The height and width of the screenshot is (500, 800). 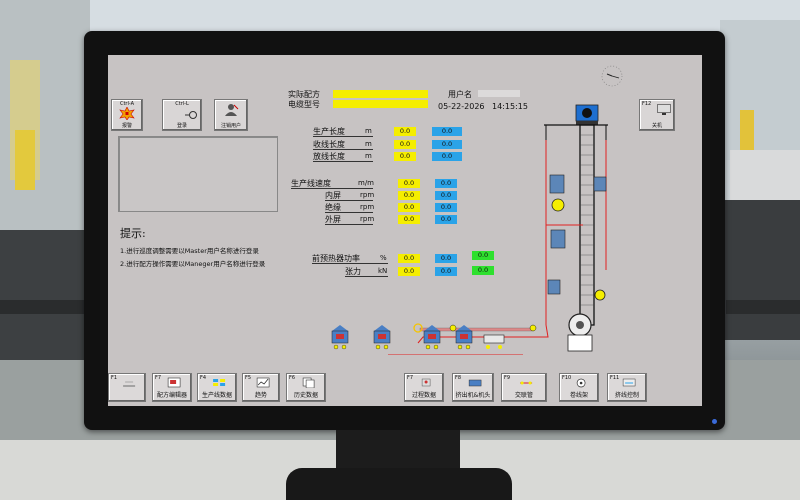 I want to click on fkey-history-button: F6 历史数据, so click(x=306, y=387).